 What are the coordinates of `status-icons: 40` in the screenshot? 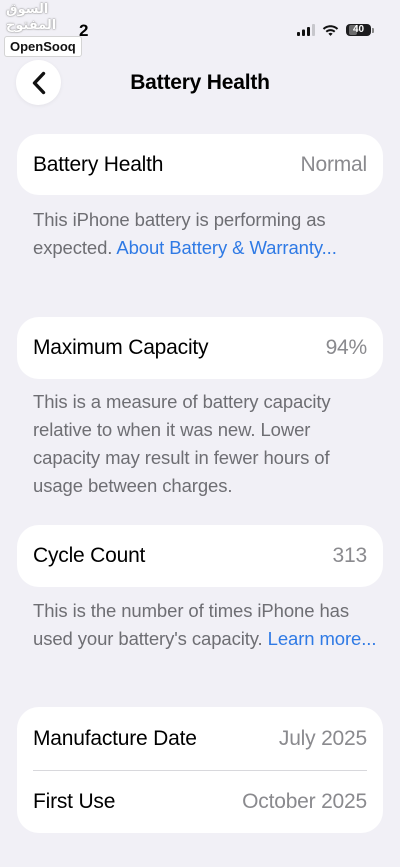 It's located at (335, 30).